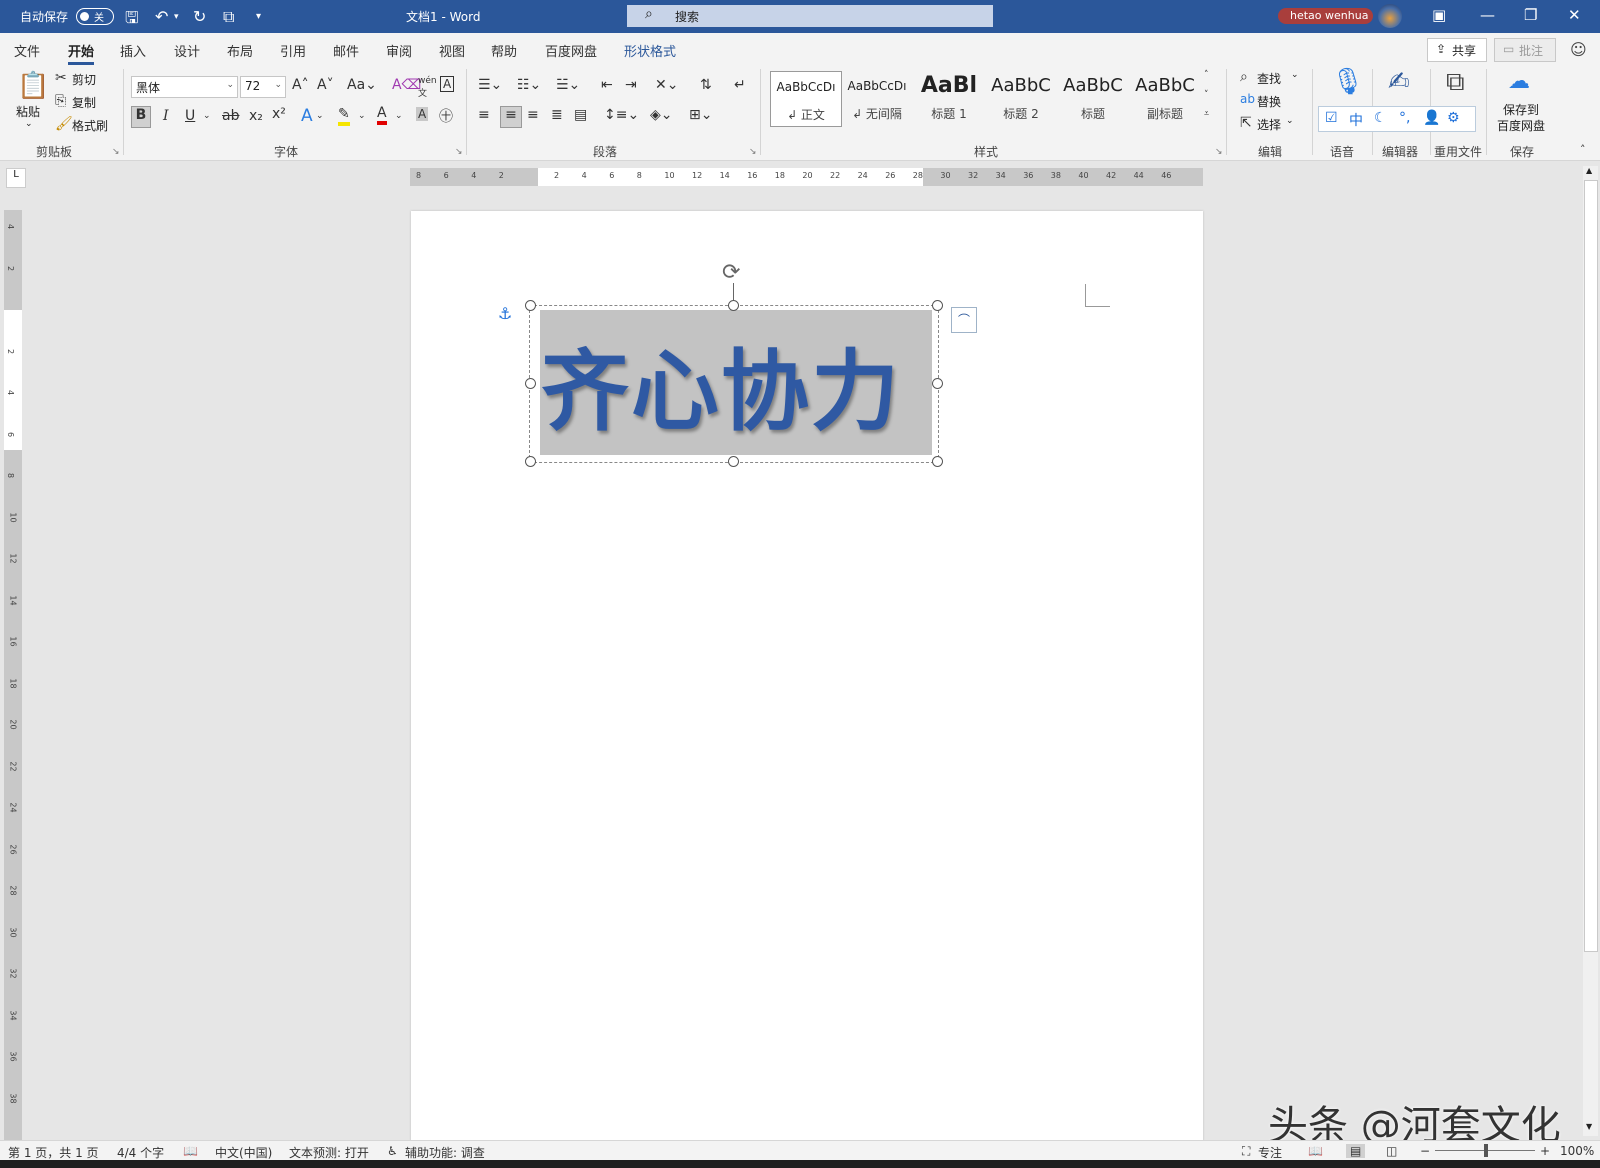 The width and height of the screenshot is (1600, 1168). What do you see at coordinates (1519, 81) in the screenshot?
I see `baidu-netdisk-icon: ☁` at bounding box center [1519, 81].